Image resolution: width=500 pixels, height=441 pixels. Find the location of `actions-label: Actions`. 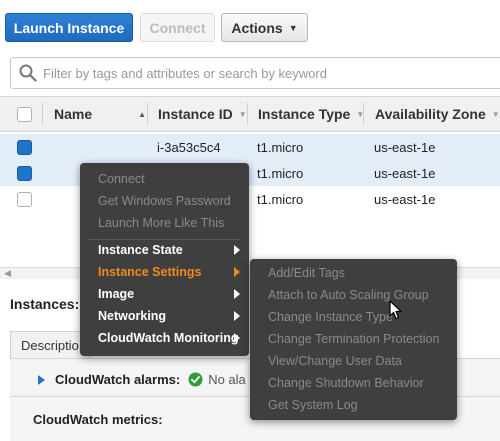

actions-label: Actions is located at coordinates (257, 27).